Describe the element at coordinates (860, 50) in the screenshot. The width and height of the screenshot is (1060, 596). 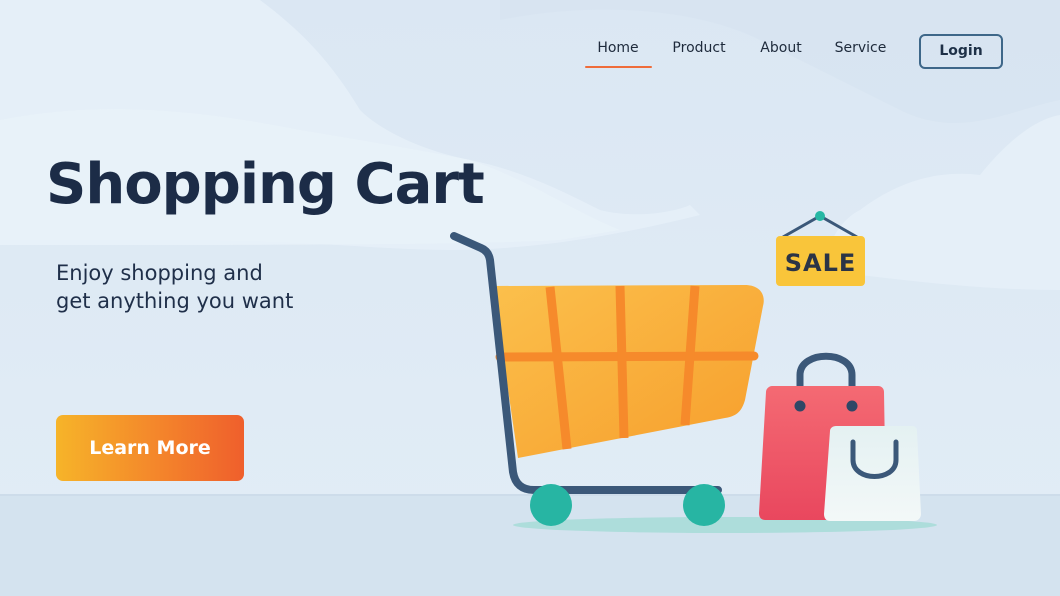
I see `nav-service-link: Service` at that location.